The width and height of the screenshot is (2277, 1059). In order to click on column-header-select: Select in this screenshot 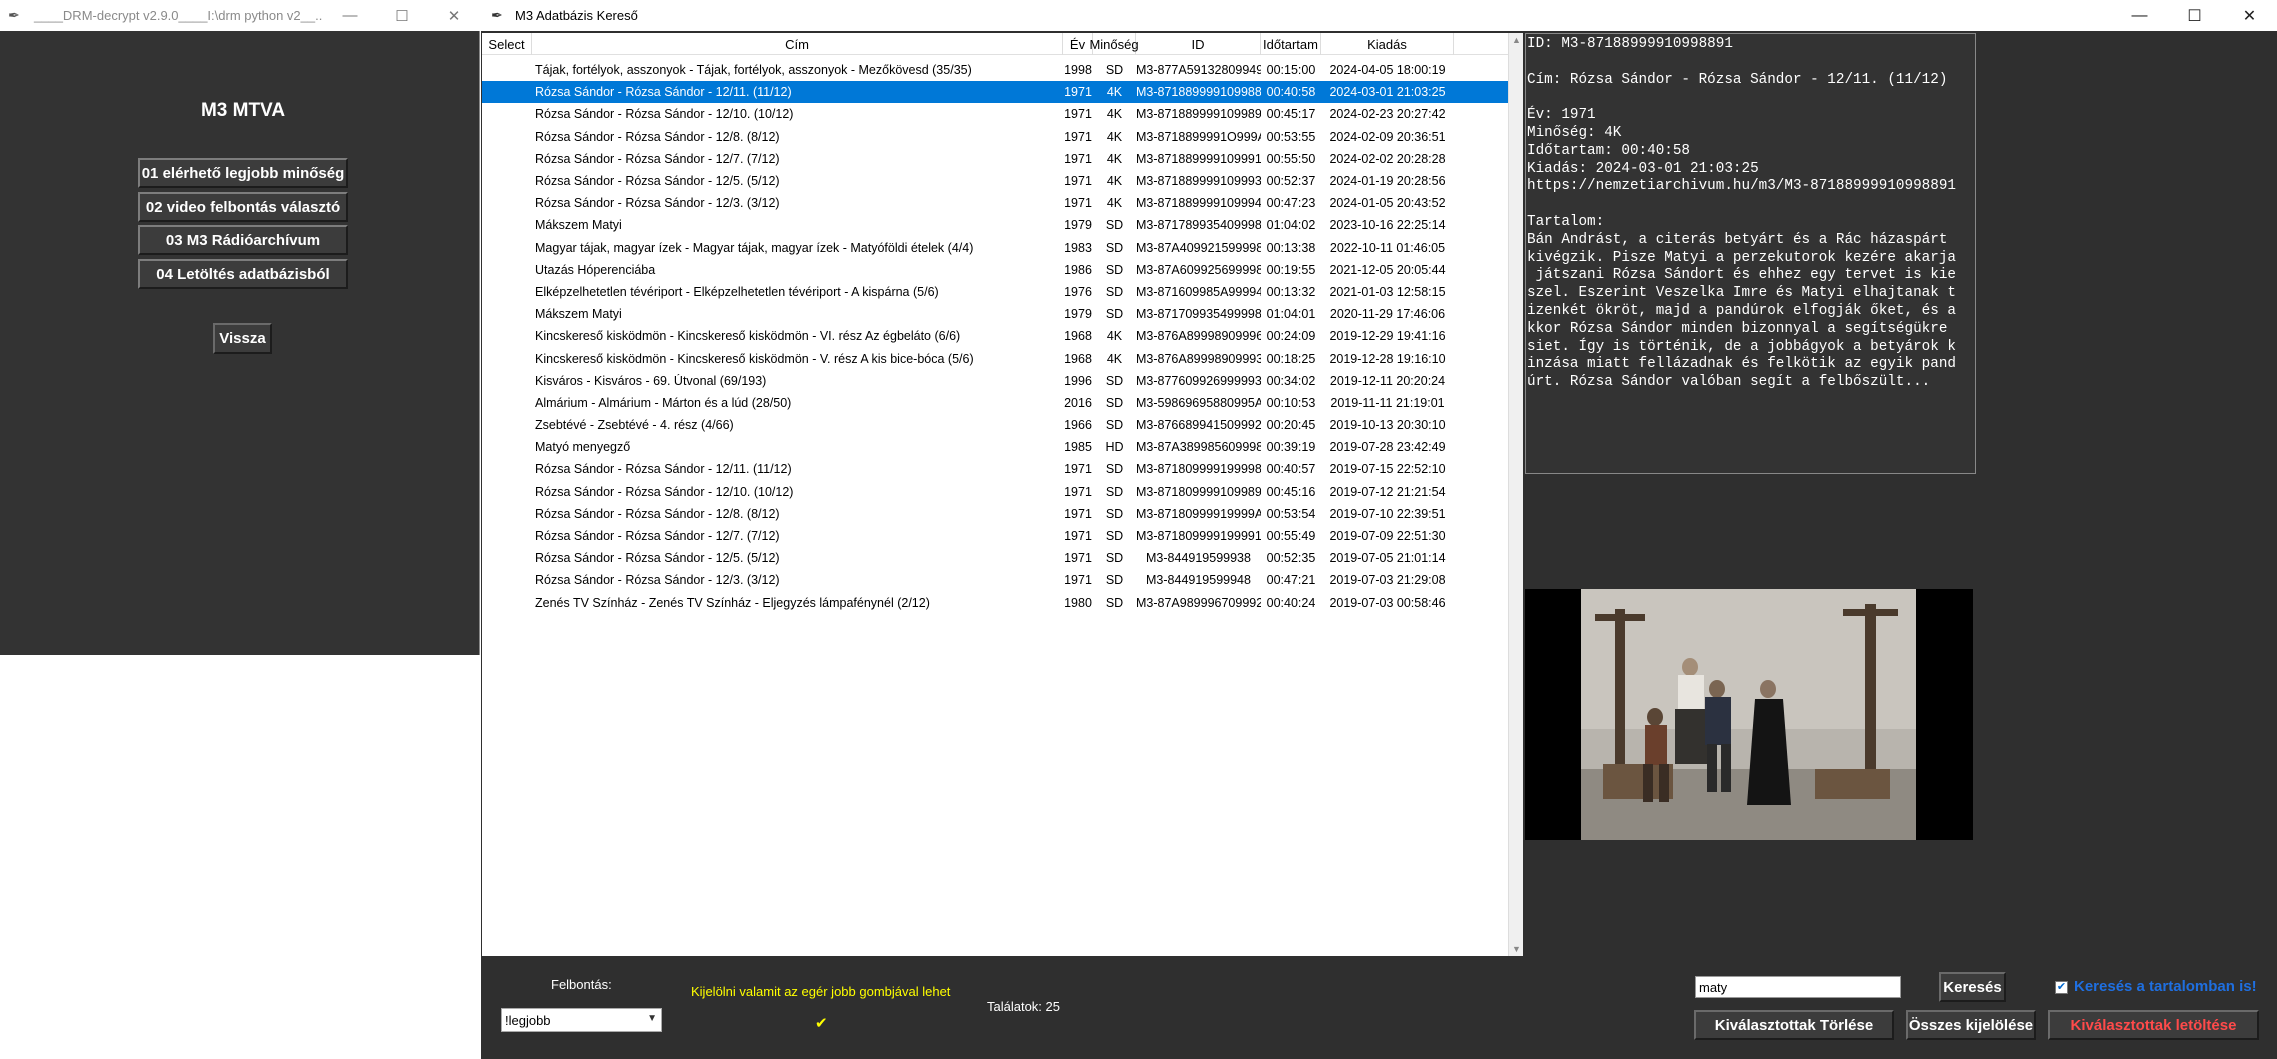, I will do `click(507, 44)`.